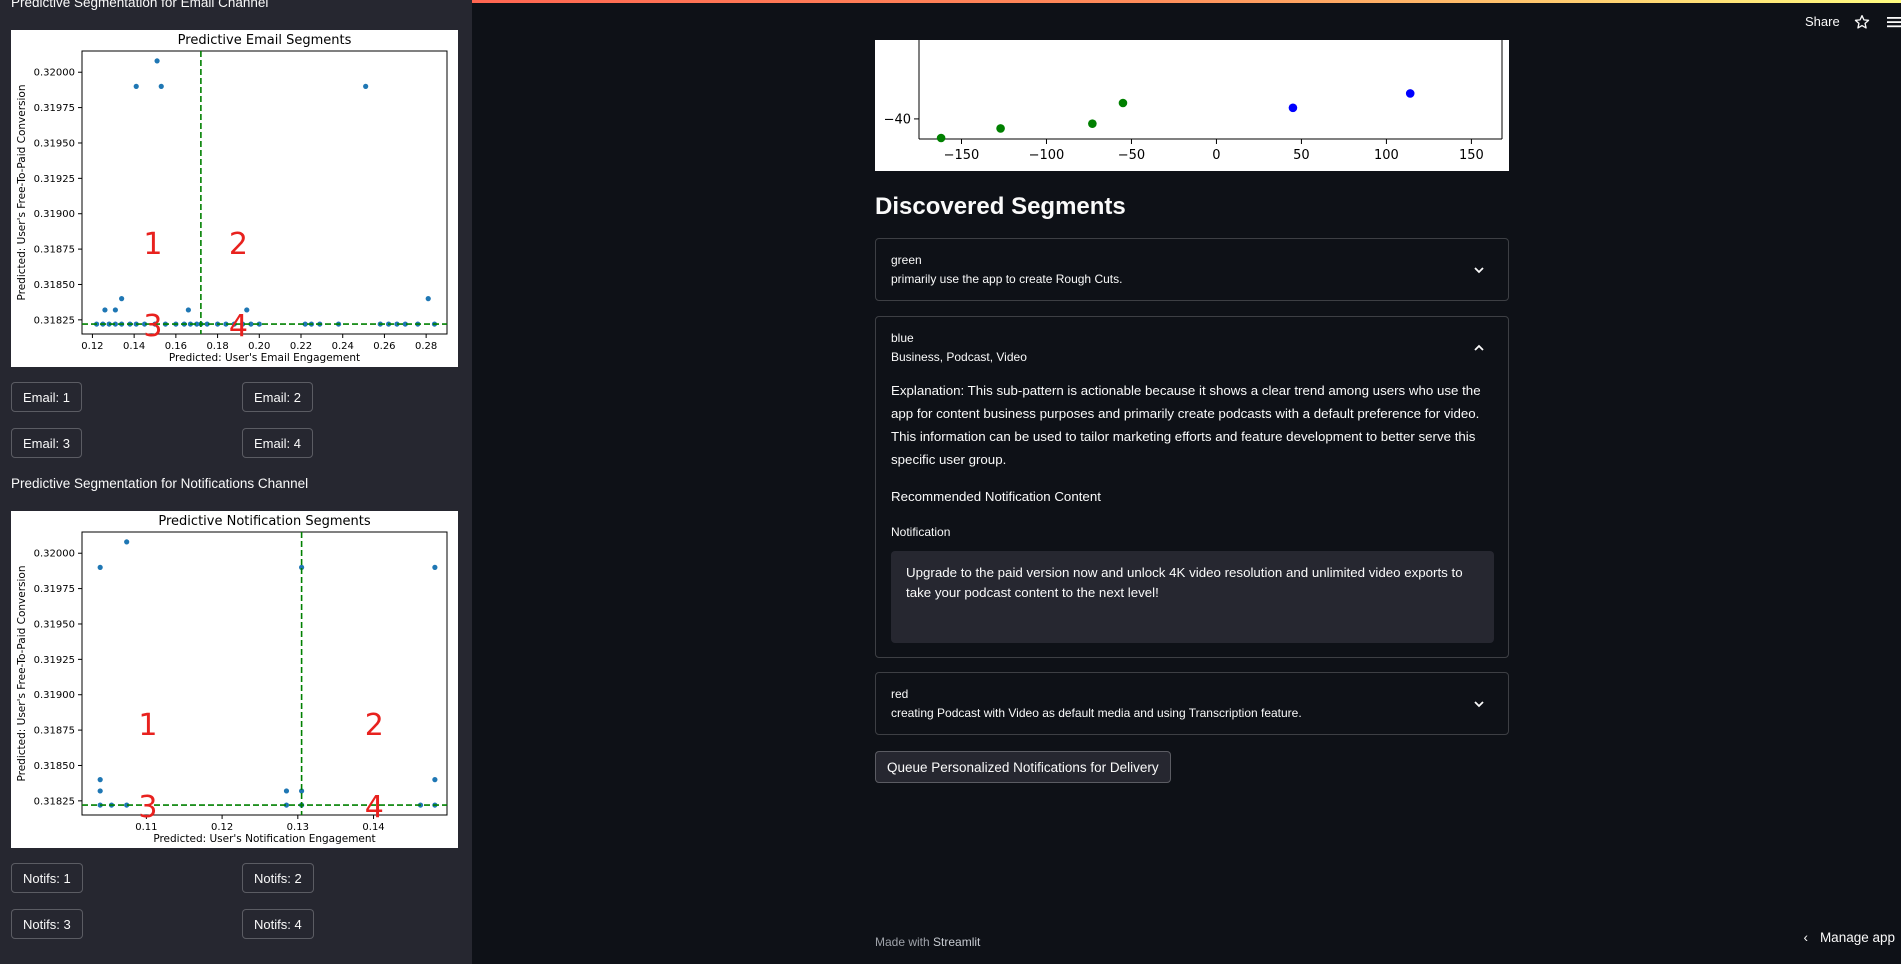 The image size is (1901, 964). I want to click on share-button: Share, so click(1822, 21).